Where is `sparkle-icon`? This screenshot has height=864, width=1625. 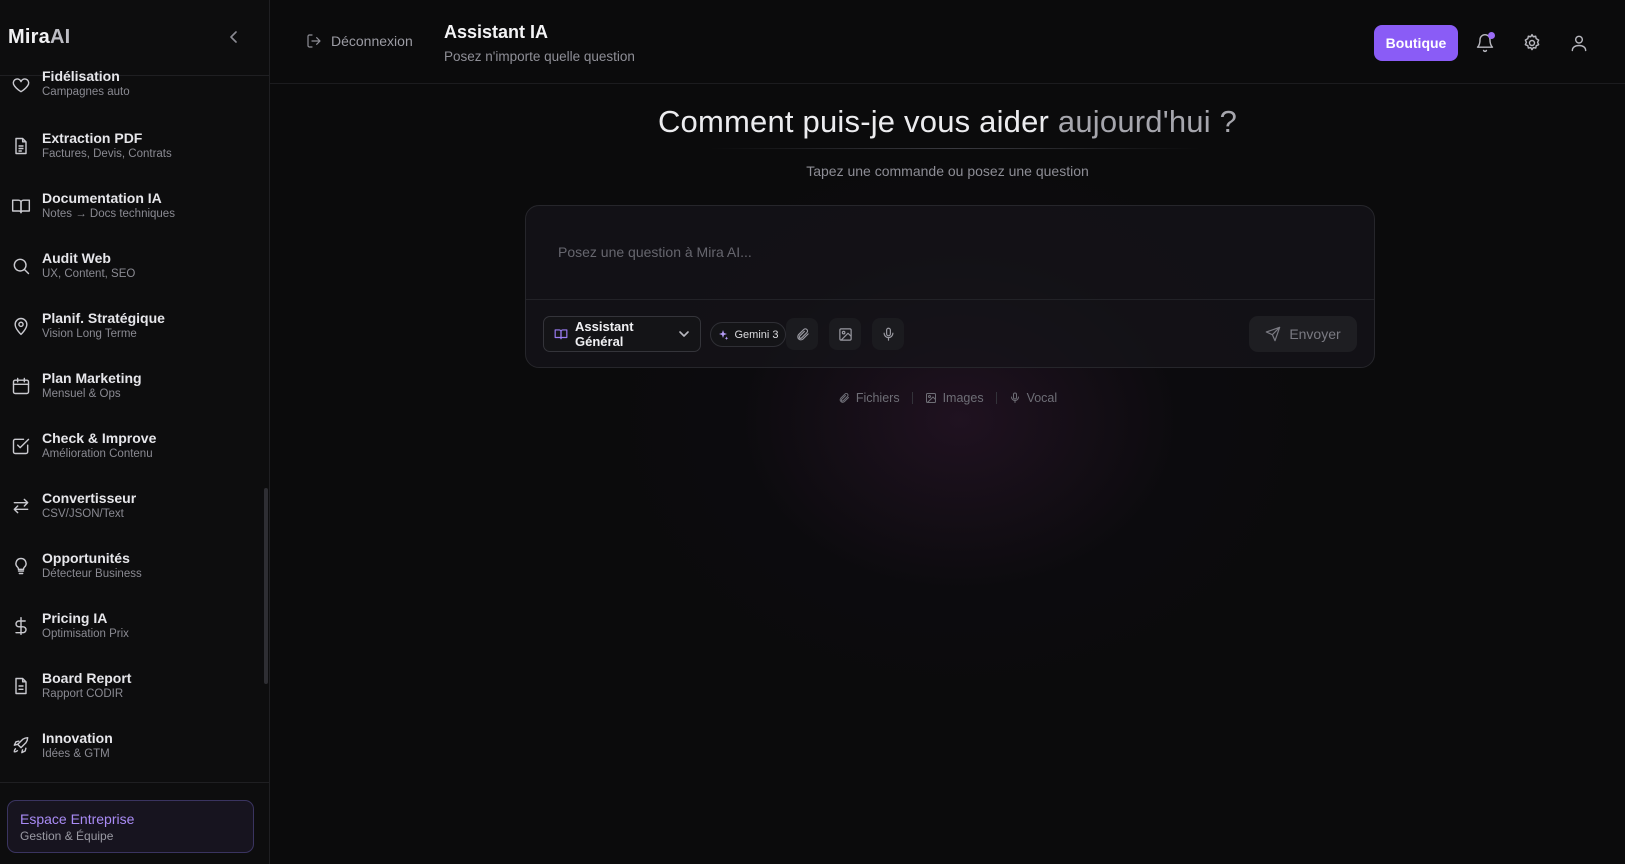 sparkle-icon is located at coordinates (724, 334).